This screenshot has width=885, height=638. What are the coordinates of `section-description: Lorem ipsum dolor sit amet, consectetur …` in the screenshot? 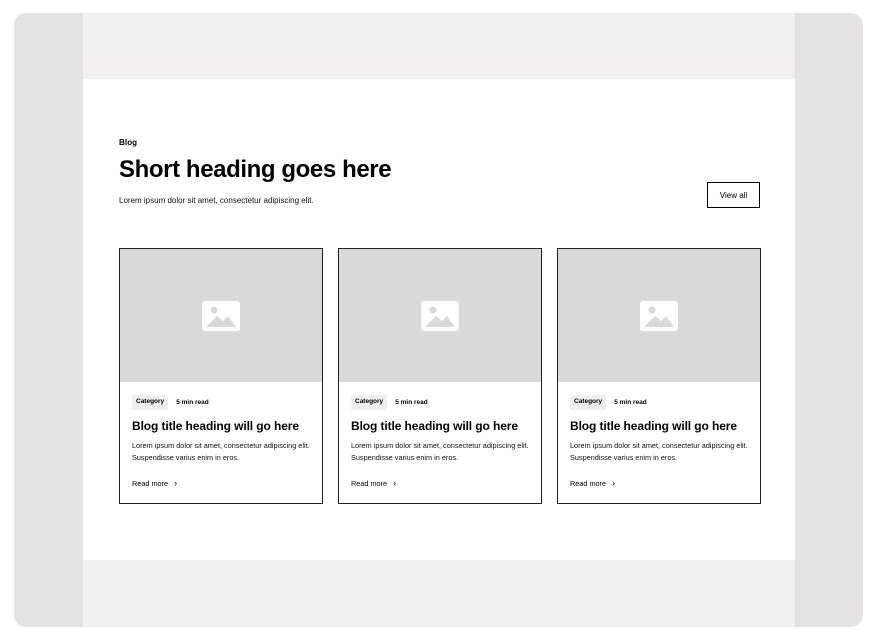 It's located at (216, 200).